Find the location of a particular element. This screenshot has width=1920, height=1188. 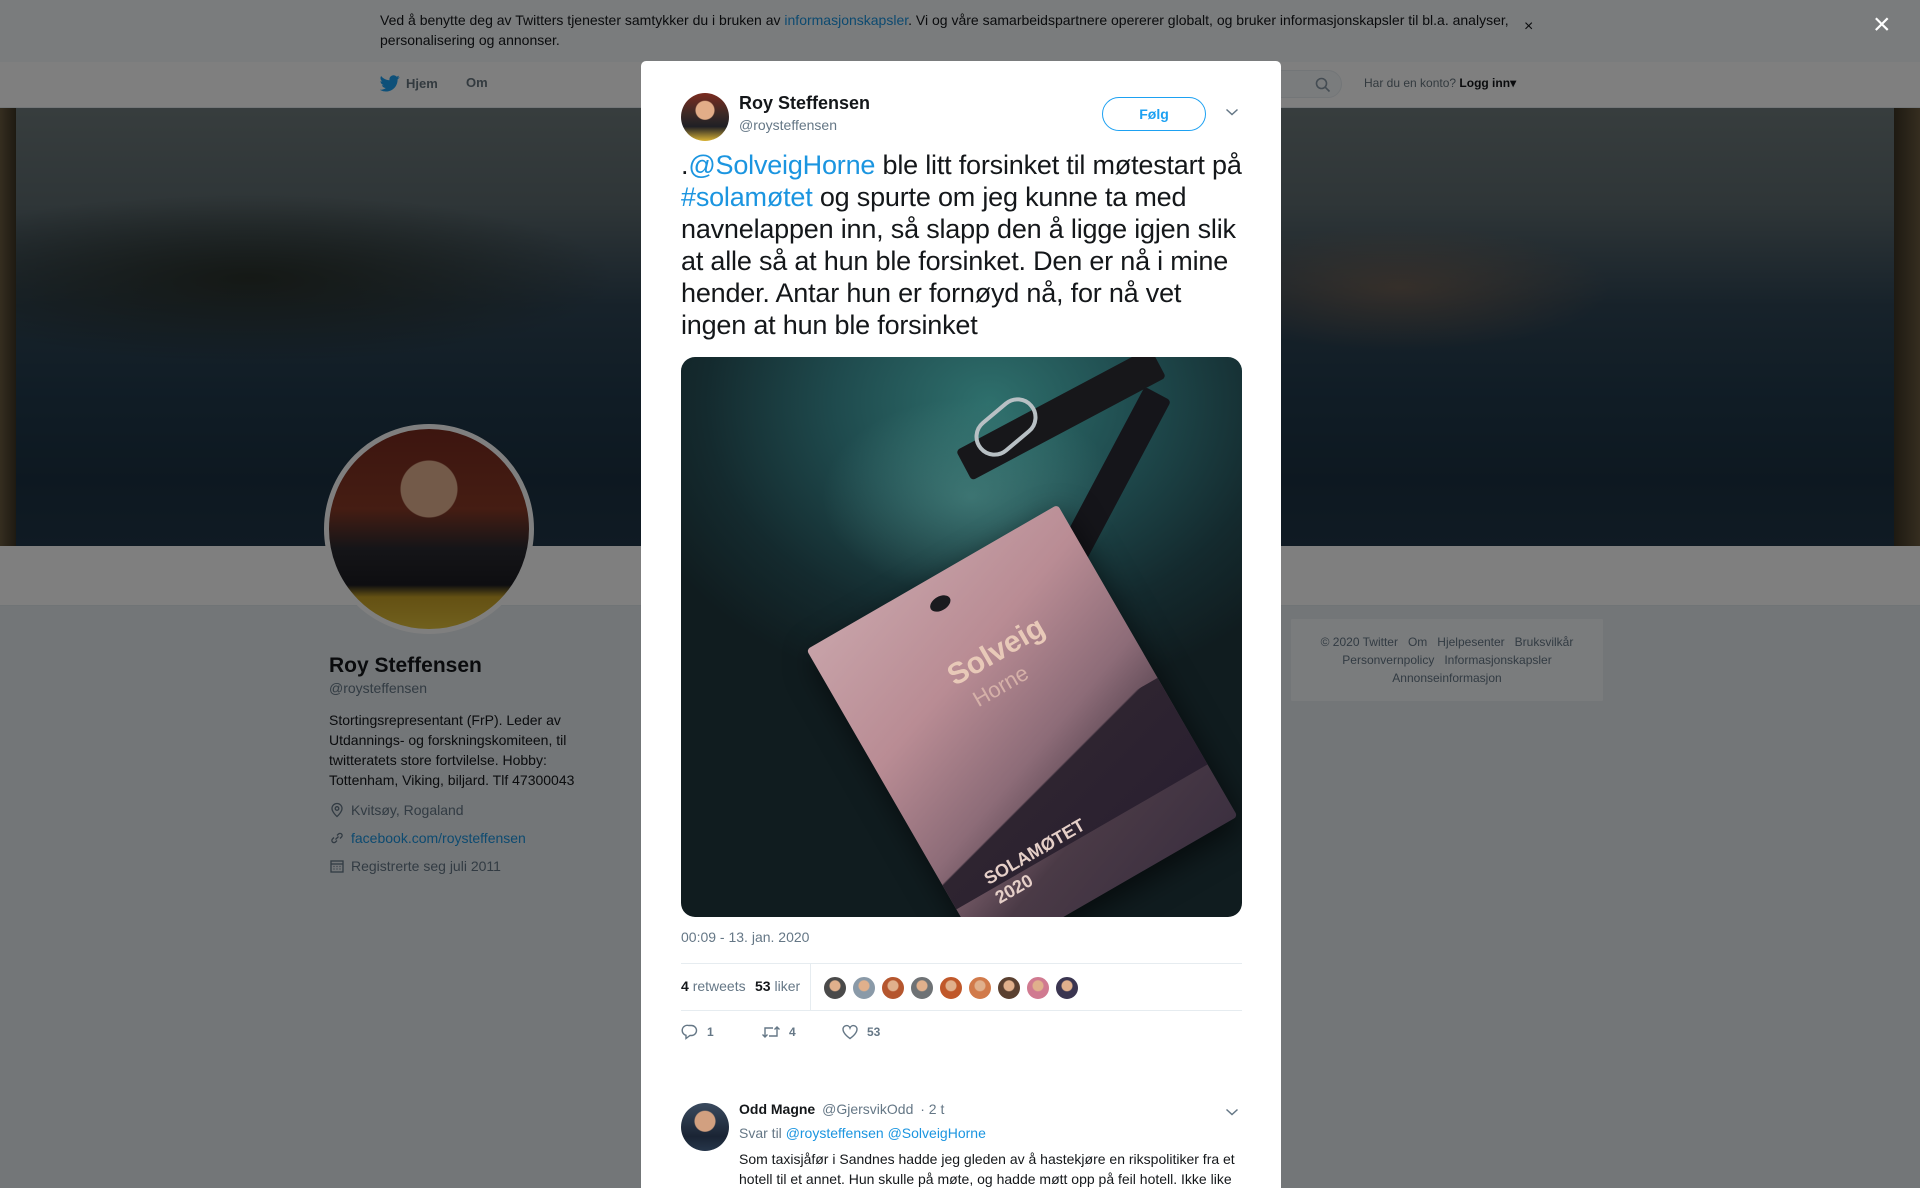

tweet-author-name: Roy Steffensen is located at coordinates (804, 103).